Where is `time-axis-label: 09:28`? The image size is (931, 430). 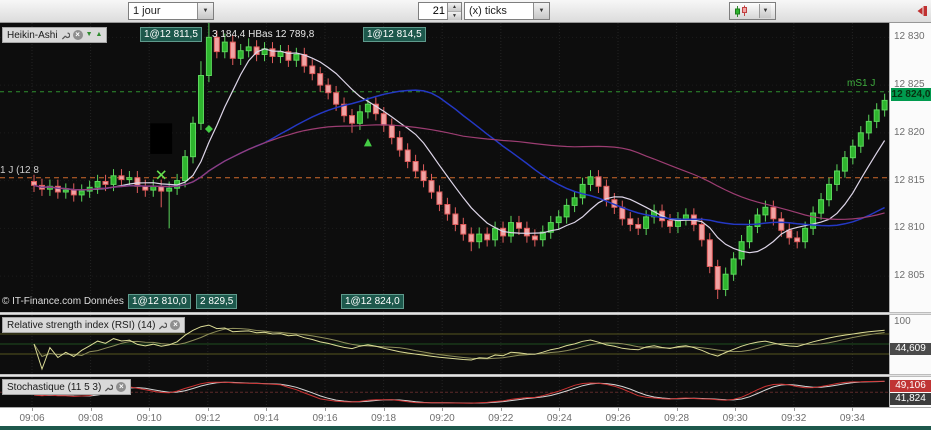
time-axis-label: 09:28 is located at coordinates (677, 418).